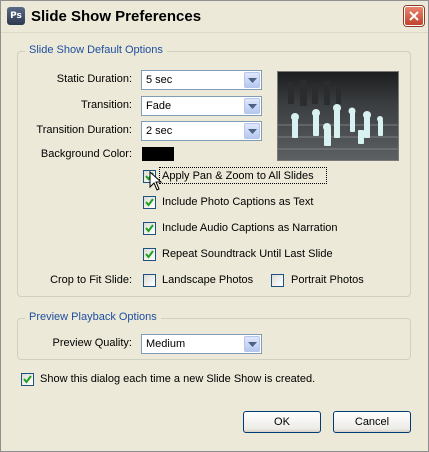 This screenshot has height=452, width=429. I want to click on include-photo-captions-checkbox, so click(149, 202).